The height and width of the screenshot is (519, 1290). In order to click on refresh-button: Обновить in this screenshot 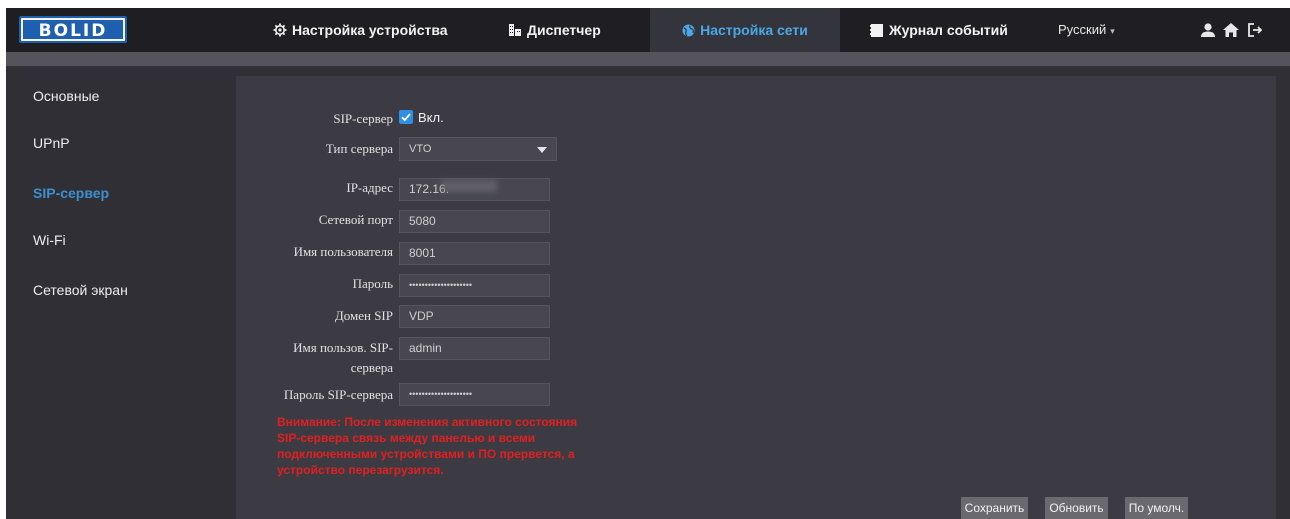, I will do `click(1076, 508)`.